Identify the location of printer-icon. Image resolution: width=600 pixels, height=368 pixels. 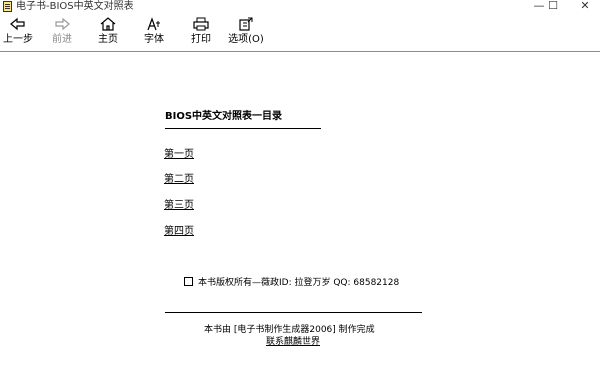
(201, 24).